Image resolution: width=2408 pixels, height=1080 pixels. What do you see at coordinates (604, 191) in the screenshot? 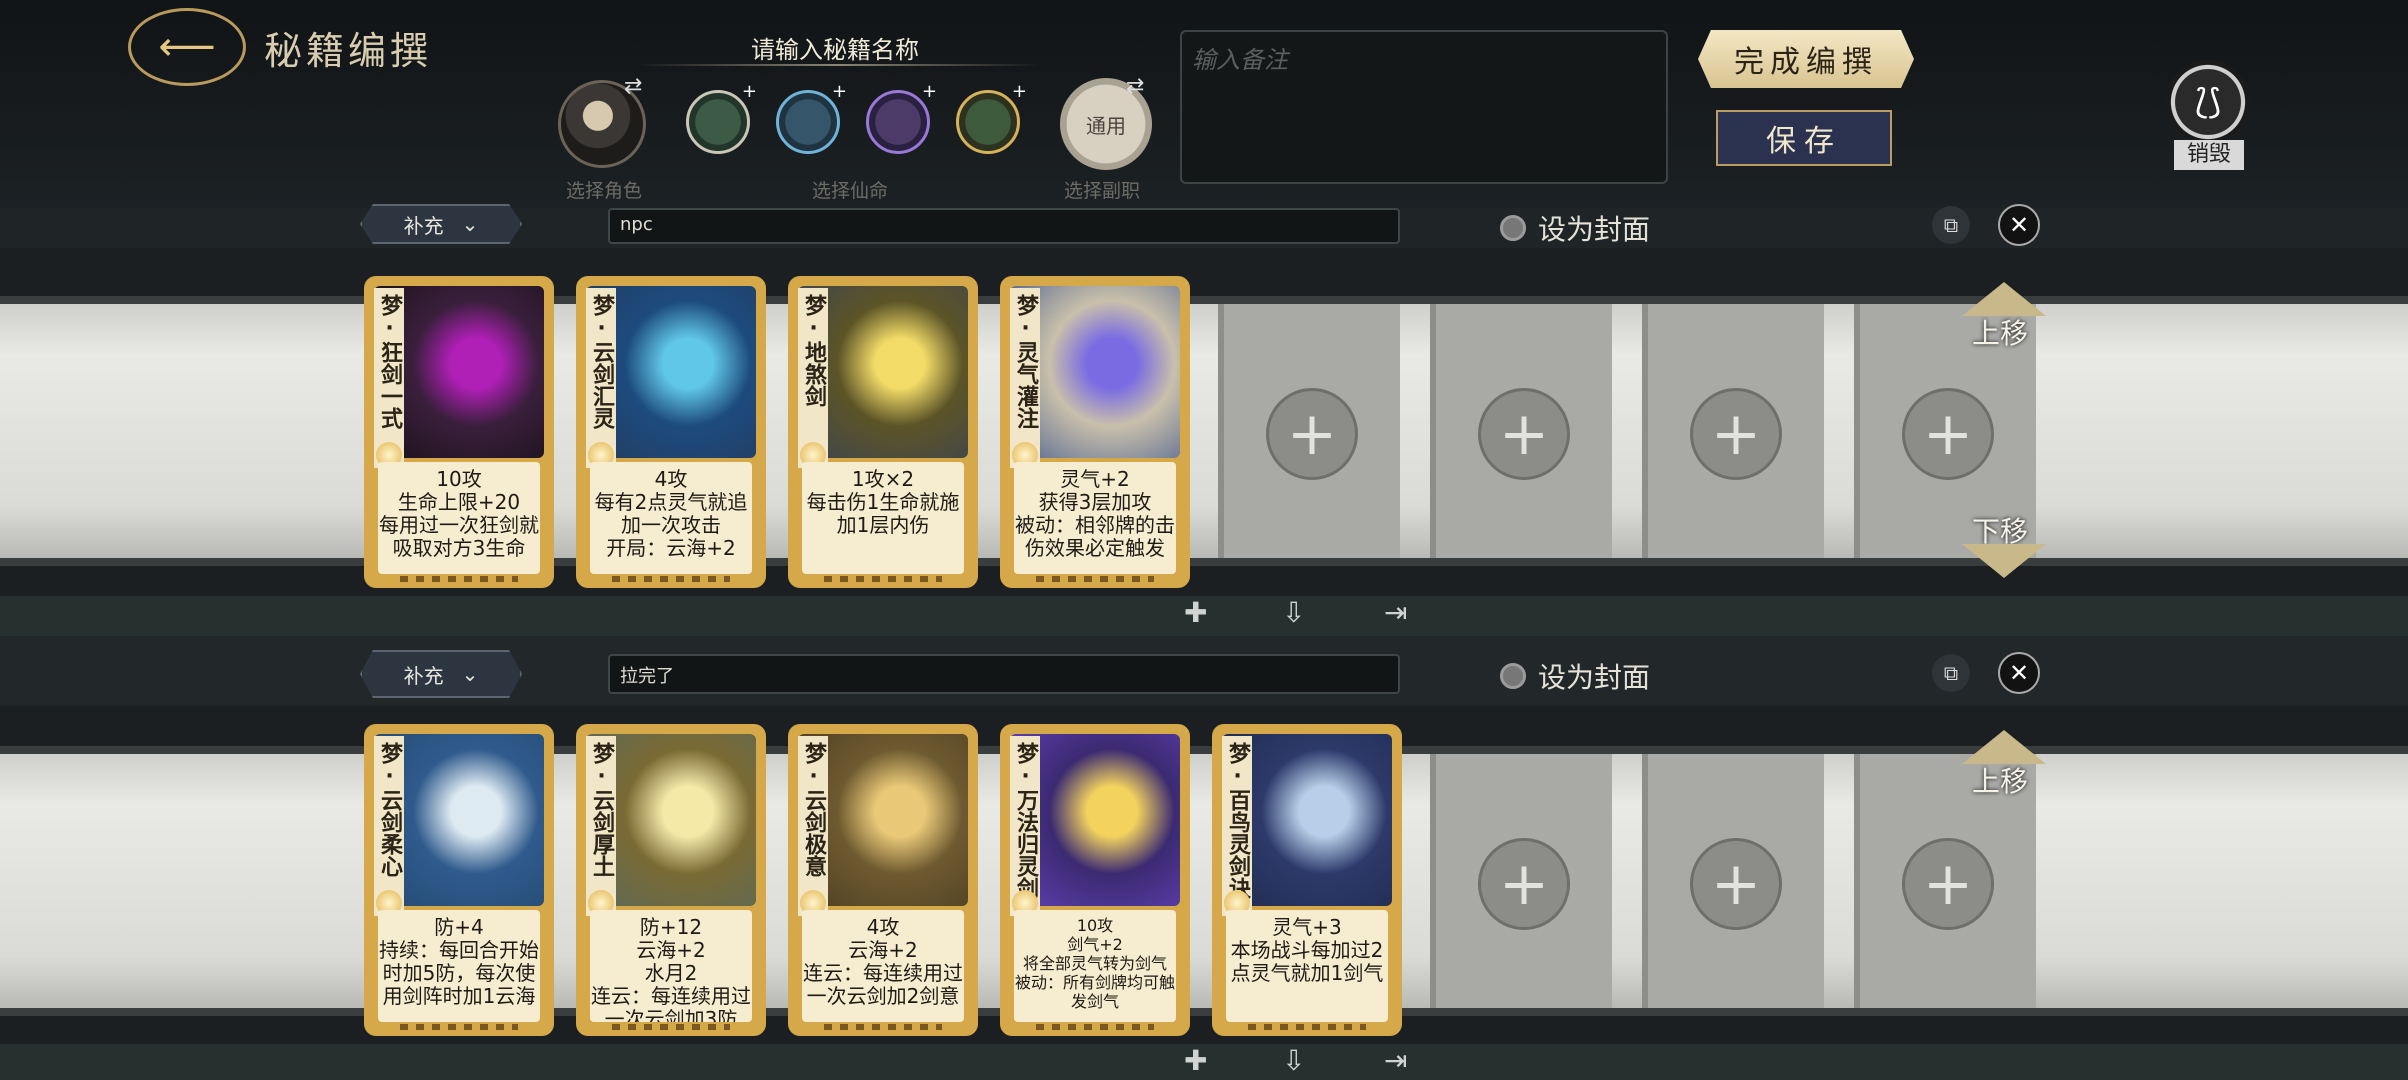
I see `select-role-label: 选择角色` at bounding box center [604, 191].